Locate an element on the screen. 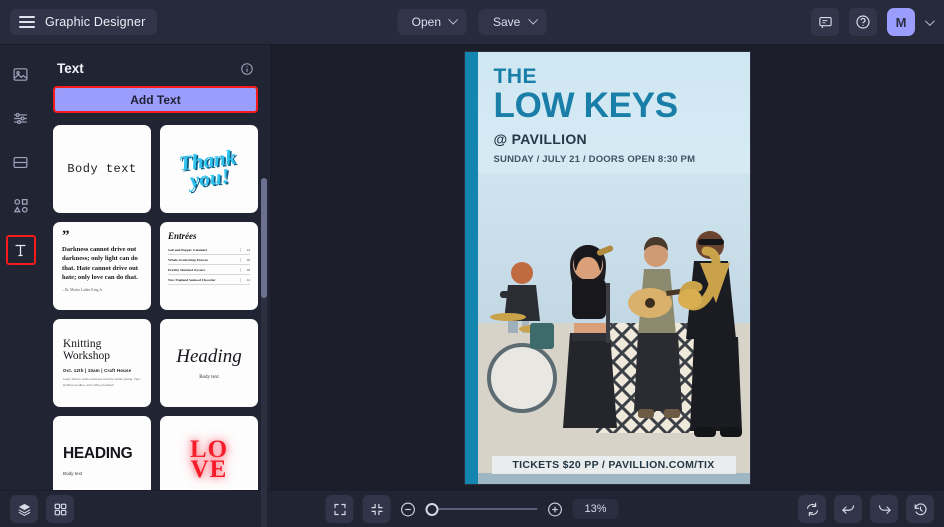 The image size is (944, 527). menu-item-name: New England Seafood Chowder is located at coordinates (192, 279).